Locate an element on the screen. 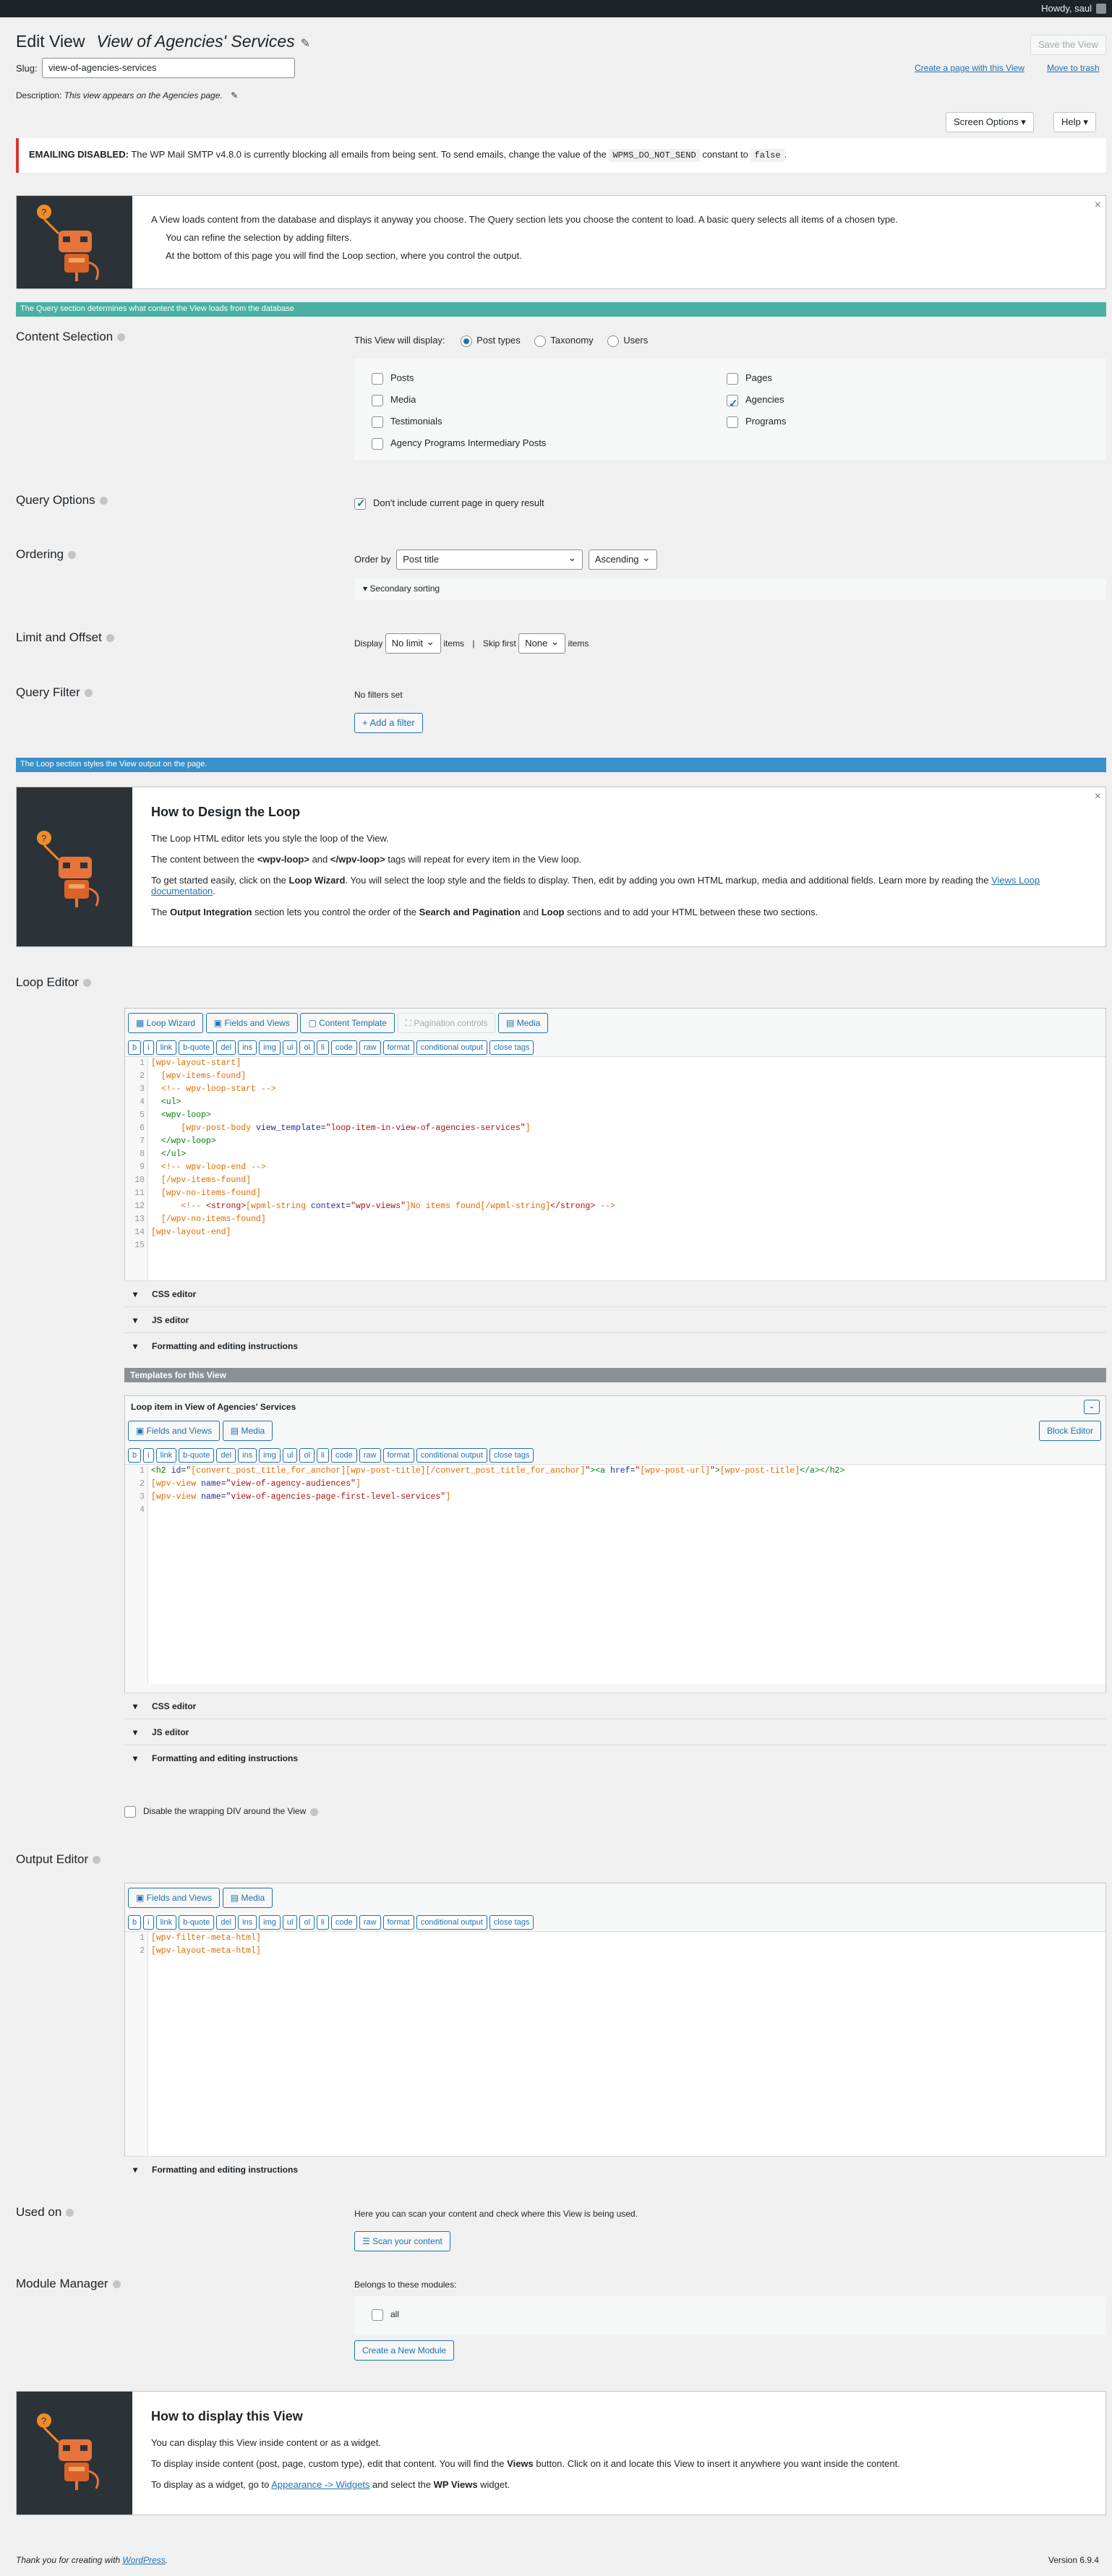 The image size is (1112, 2576). secondary-sorting-toggle: ▾ Secondary sorting is located at coordinates (730, 589).